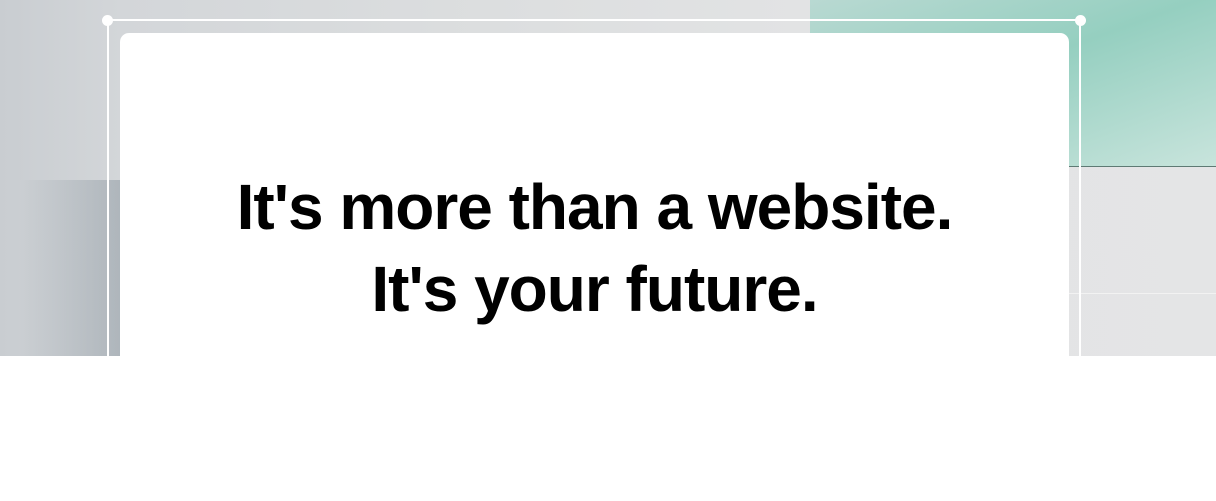  I want to click on frame-line-left, so click(108, 187).